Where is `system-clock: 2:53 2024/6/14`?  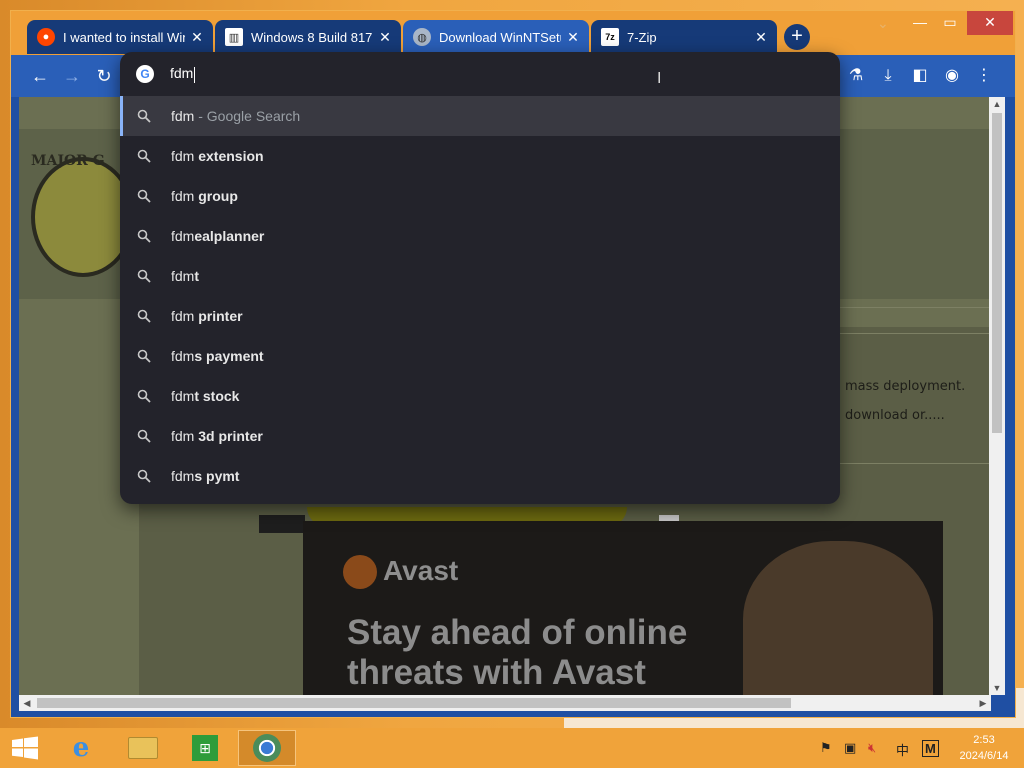
system-clock: 2:53 2024/6/14 is located at coordinates (984, 748).